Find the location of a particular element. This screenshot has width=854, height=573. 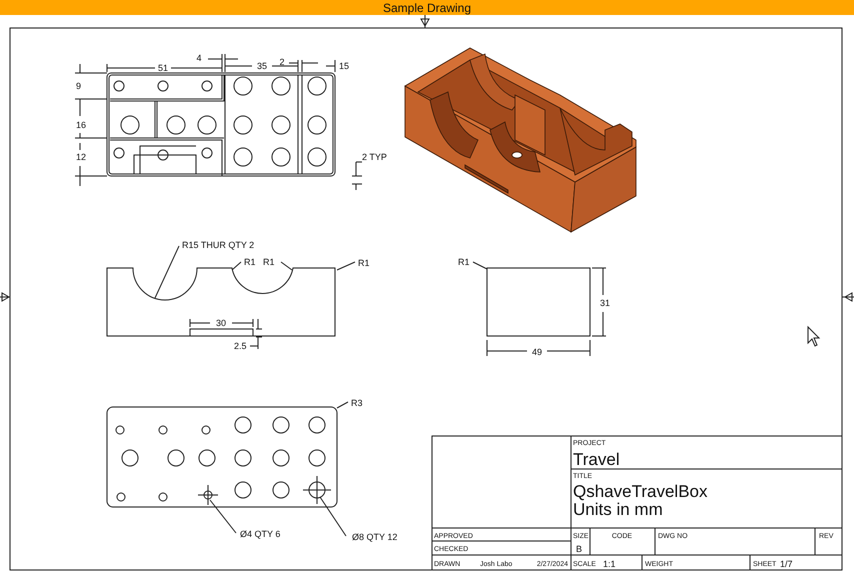

dimension-label: 15 is located at coordinates (344, 66).